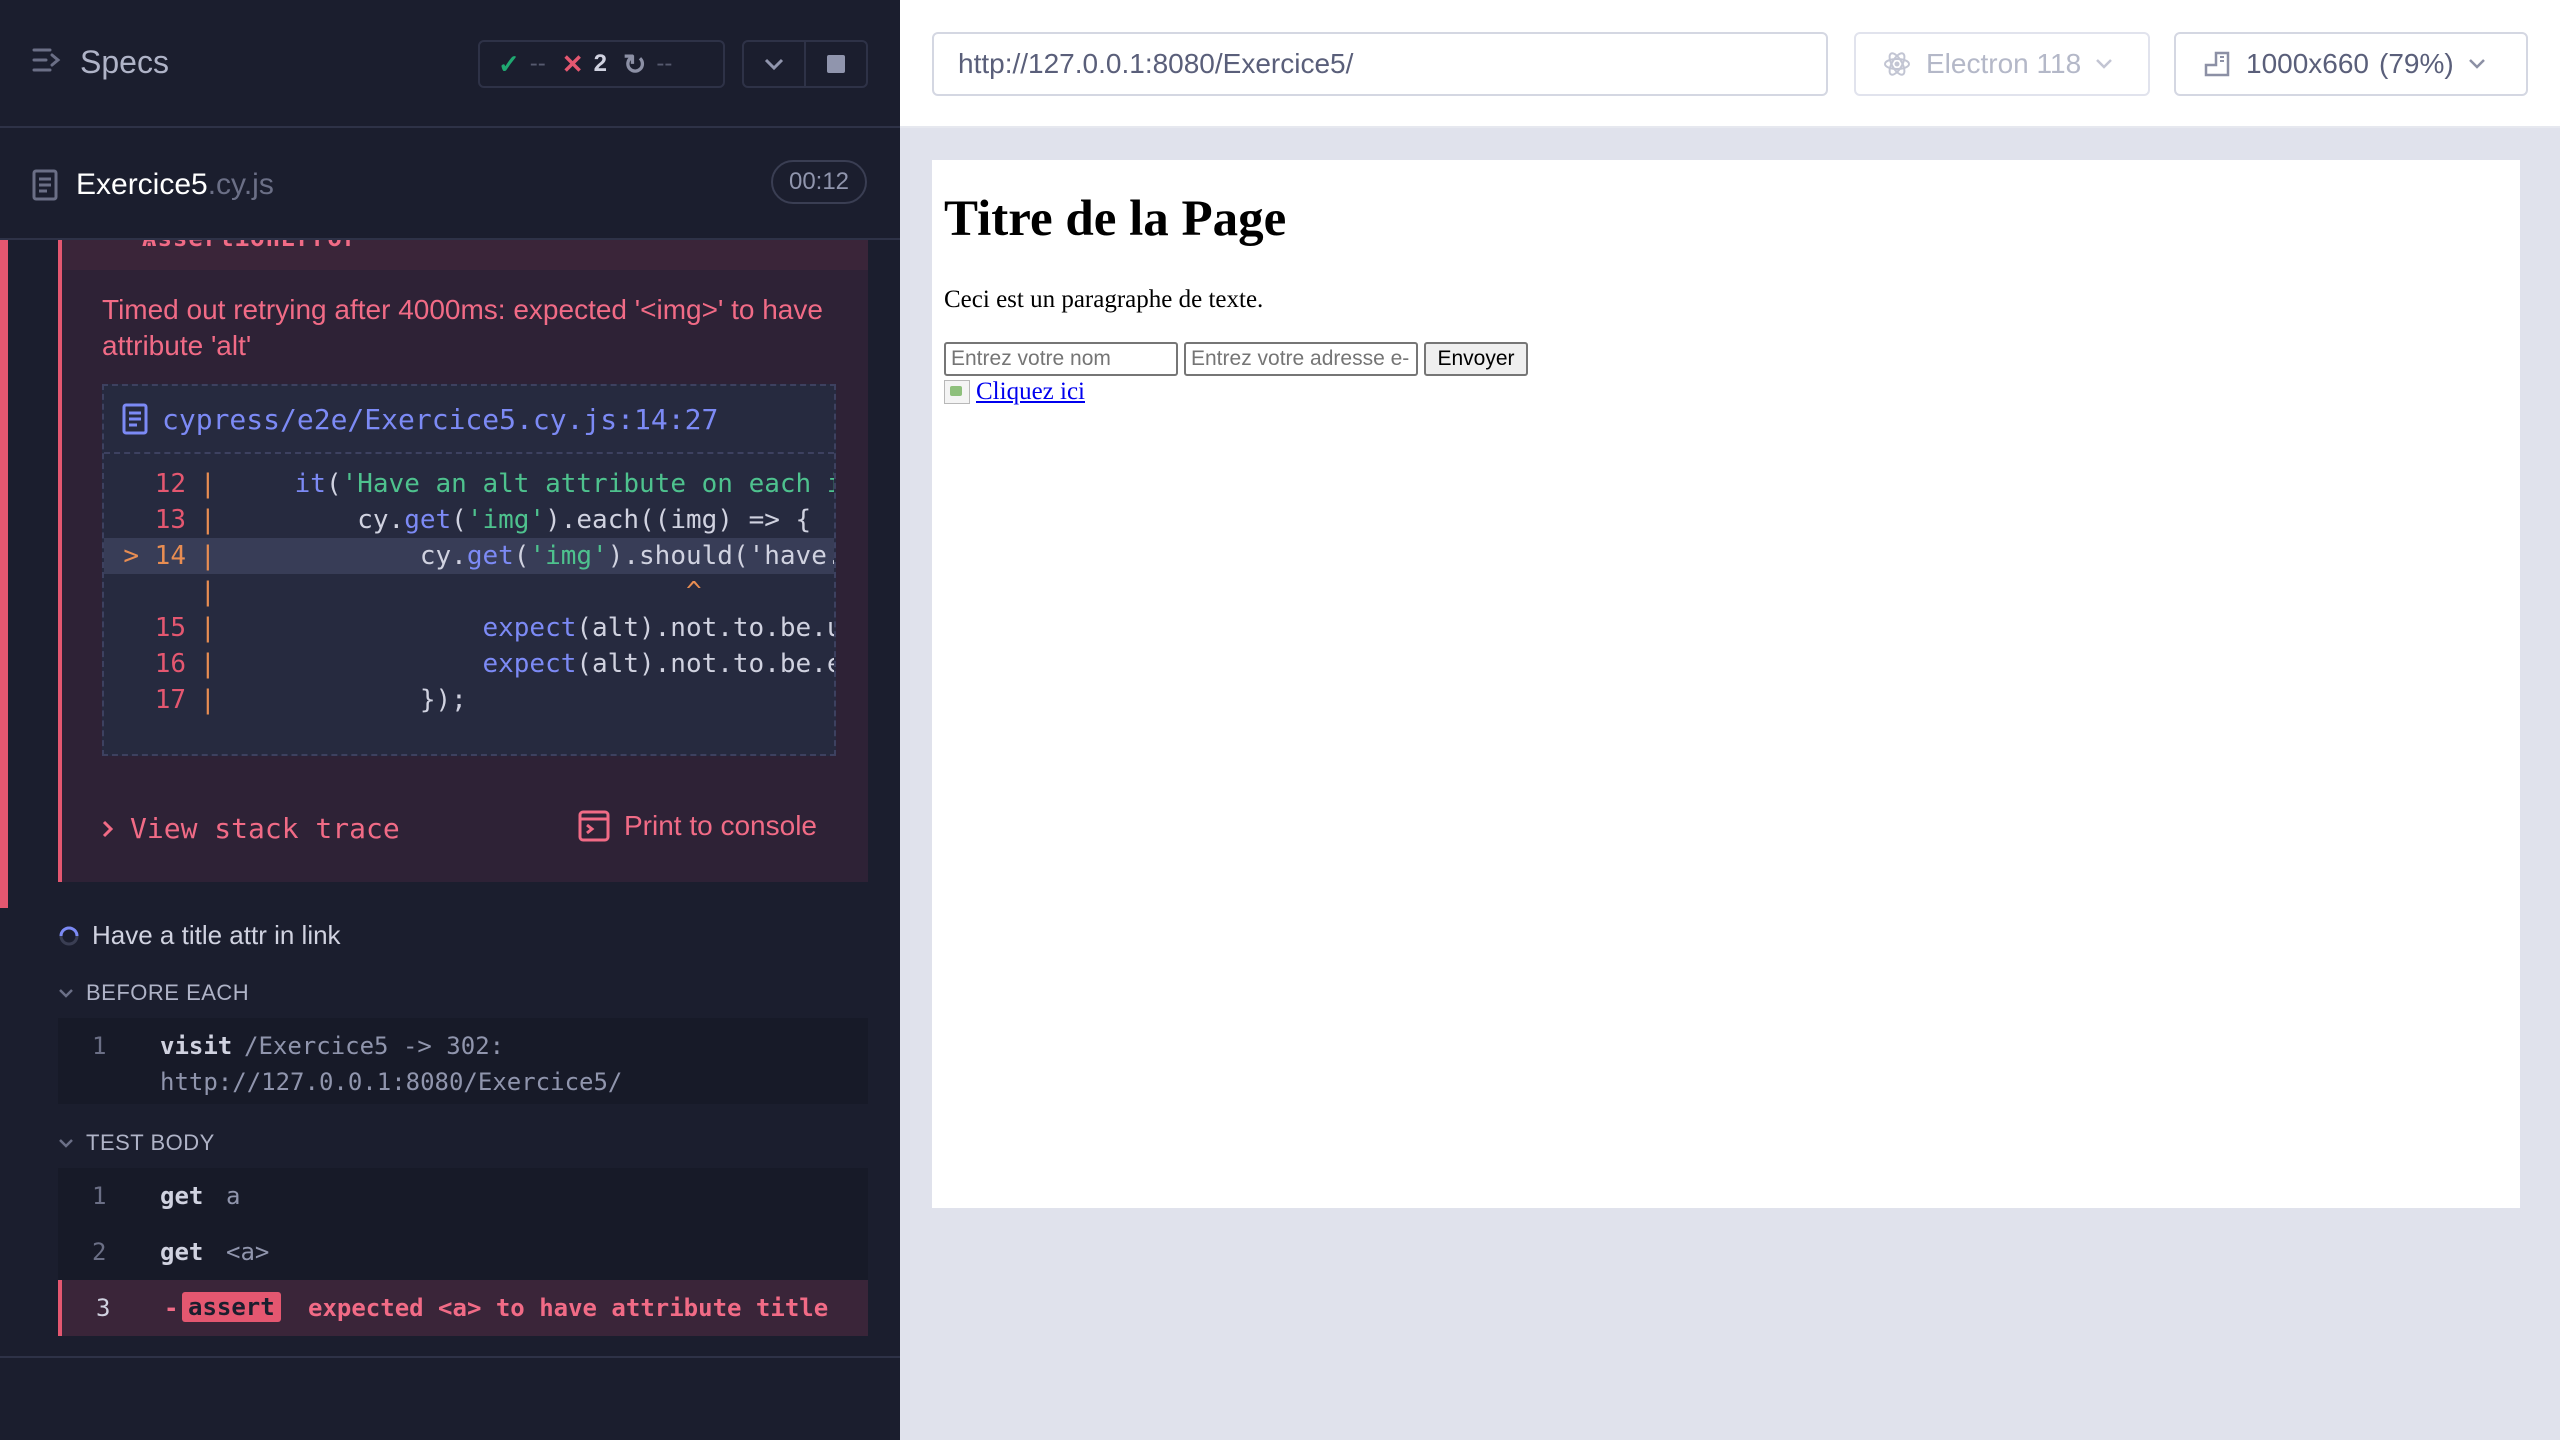 The width and height of the screenshot is (2560, 1440). I want to click on command-row: 1 get a, so click(463, 1196).